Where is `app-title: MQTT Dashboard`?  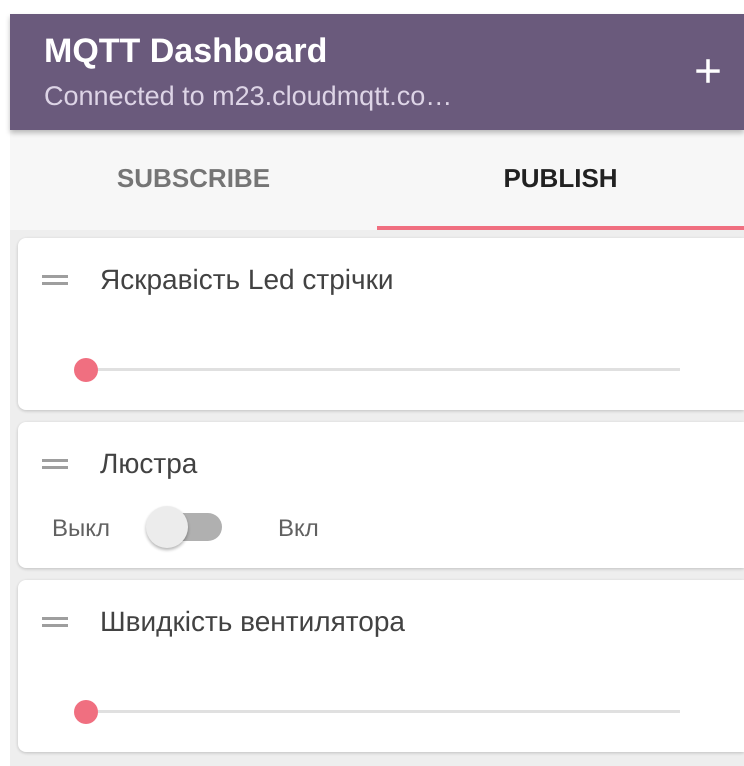 app-title: MQTT Dashboard is located at coordinates (186, 51).